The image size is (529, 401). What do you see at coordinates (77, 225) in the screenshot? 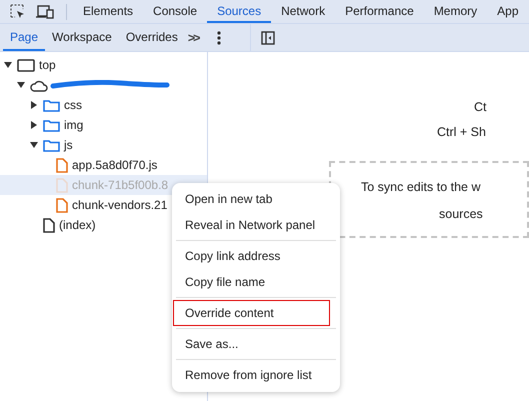
I see `tree-item-label: (index)` at bounding box center [77, 225].